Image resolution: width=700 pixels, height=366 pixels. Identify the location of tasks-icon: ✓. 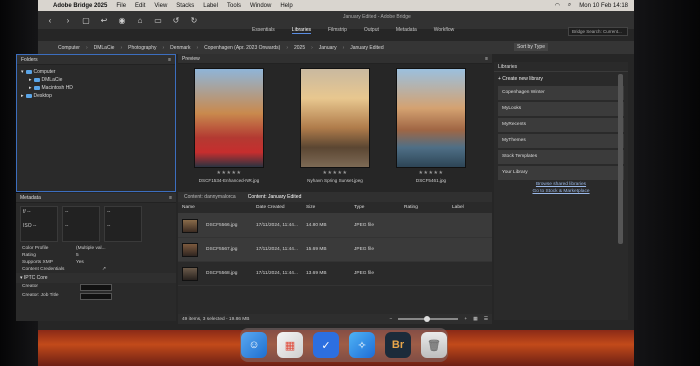
(326, 345).